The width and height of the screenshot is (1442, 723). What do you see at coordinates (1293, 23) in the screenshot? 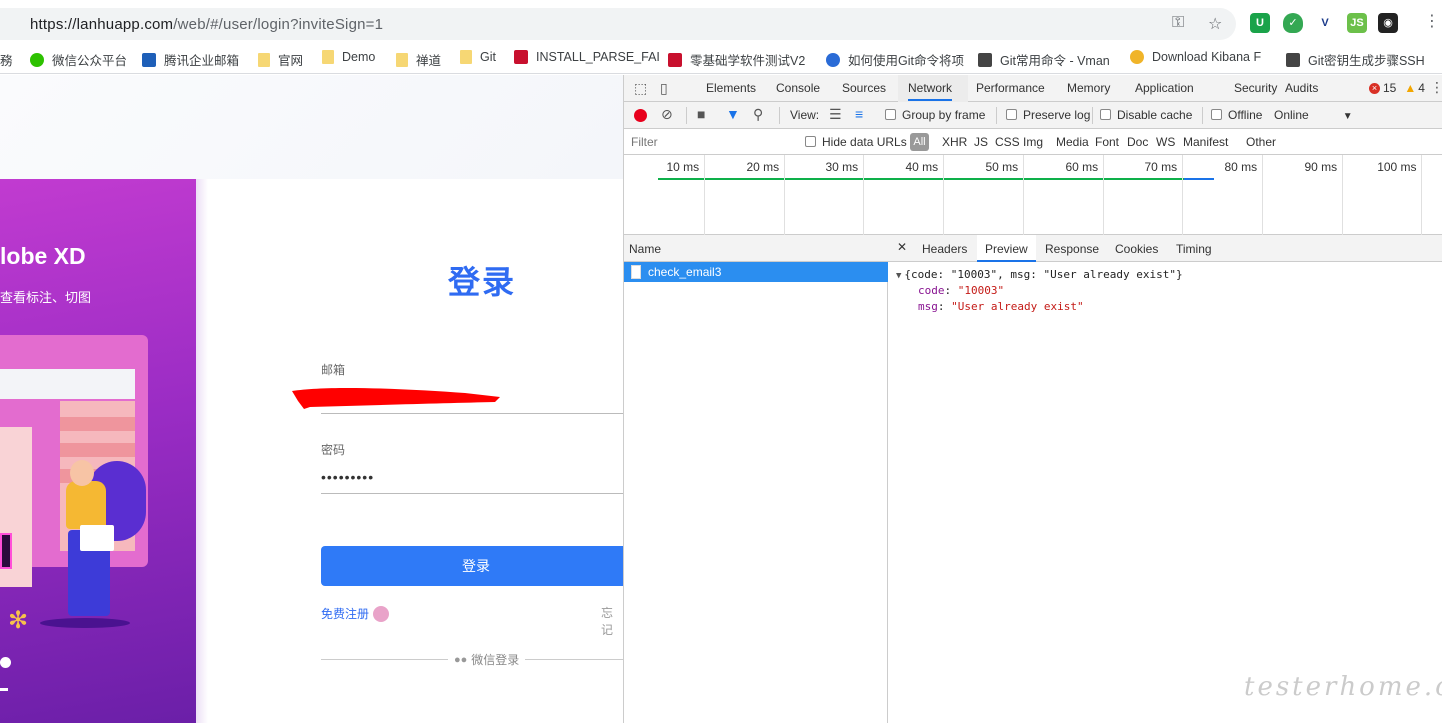
I see `shield-icon: ✓` at bounding box center [1293, 23].